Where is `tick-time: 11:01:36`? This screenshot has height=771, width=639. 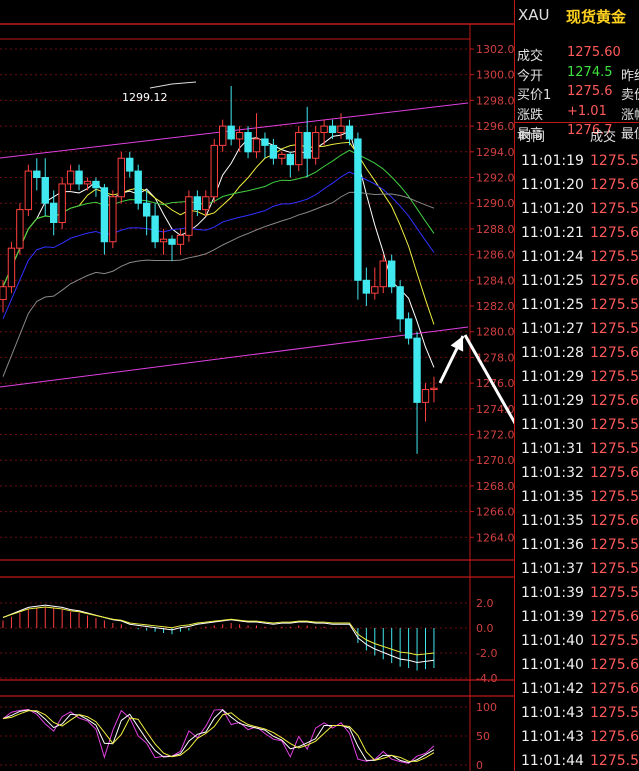
tick-time: 11:01:36 is located at coordinates (552, 545).